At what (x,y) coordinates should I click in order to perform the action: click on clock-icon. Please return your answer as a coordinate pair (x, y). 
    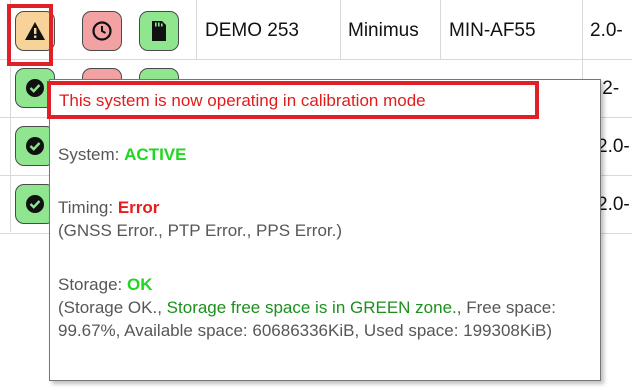
    Looking at the image, I should click on (102, 31).